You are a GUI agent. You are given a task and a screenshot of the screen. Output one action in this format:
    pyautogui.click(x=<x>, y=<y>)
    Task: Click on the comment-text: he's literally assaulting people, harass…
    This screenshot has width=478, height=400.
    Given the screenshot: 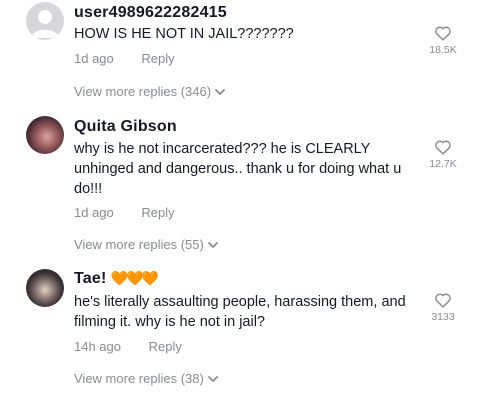 What is the action you would take?
    pyautogui.click(x=240, y=312)
    